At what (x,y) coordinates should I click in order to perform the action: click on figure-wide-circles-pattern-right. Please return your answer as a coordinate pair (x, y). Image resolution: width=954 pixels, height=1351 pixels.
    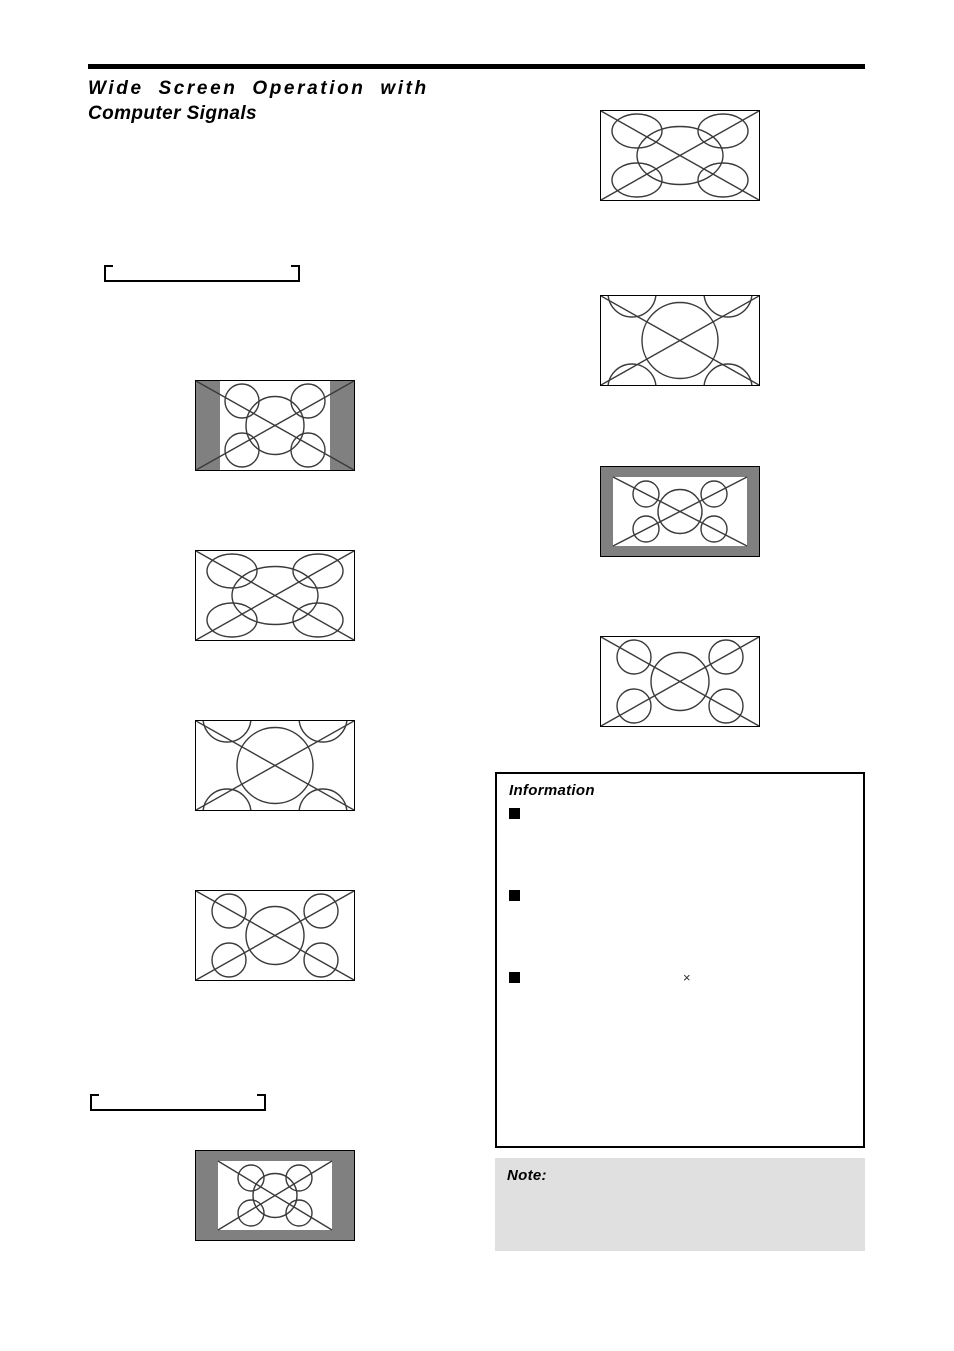
    Looking at the image, I should click on (680, 681).